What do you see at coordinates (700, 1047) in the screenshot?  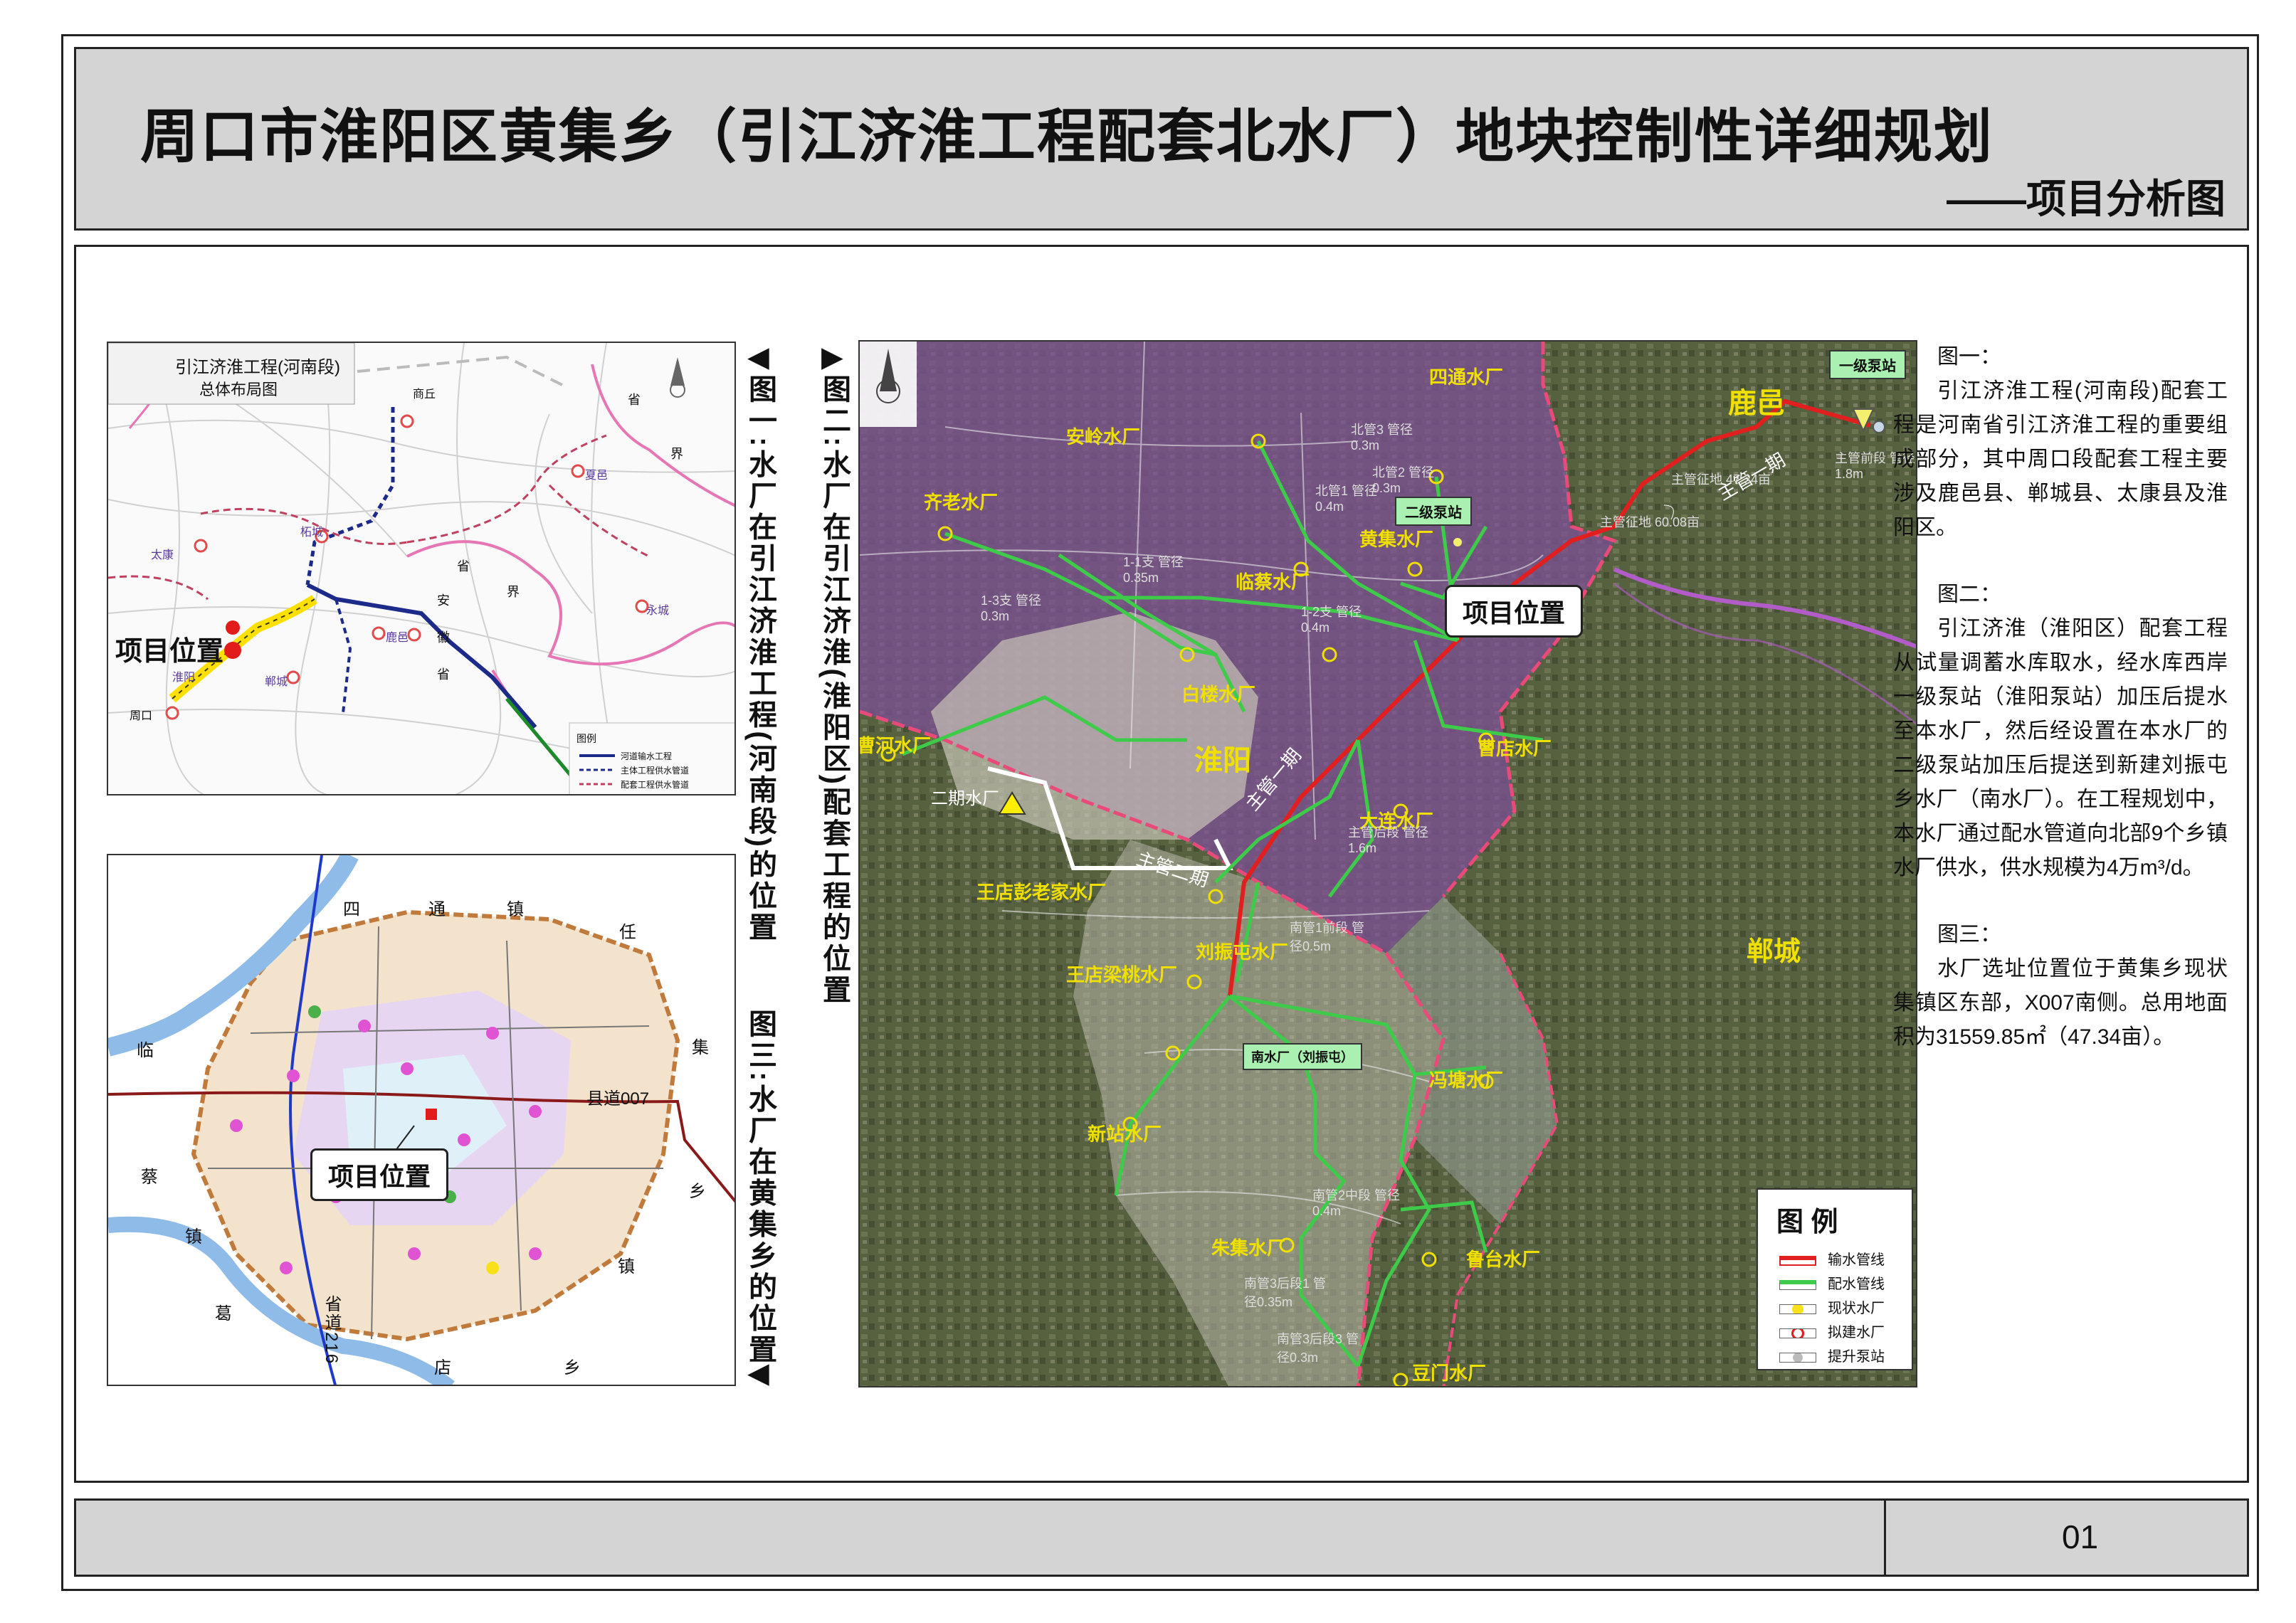 I see `figure3-char: 集` at bounding box center [700, 1047].